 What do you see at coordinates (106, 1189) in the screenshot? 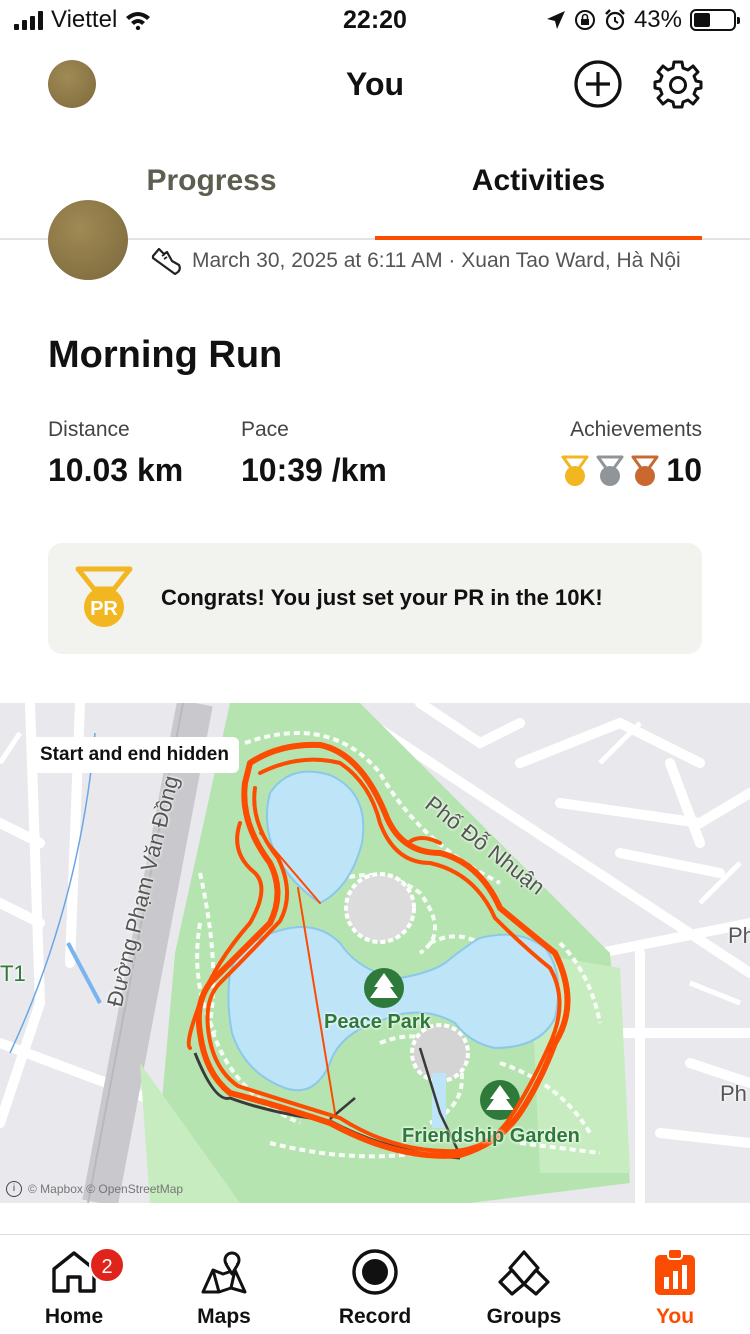
I see `attribution-text: © Mapbox © OpenStreetMap` at bounding box center [106, 1189].